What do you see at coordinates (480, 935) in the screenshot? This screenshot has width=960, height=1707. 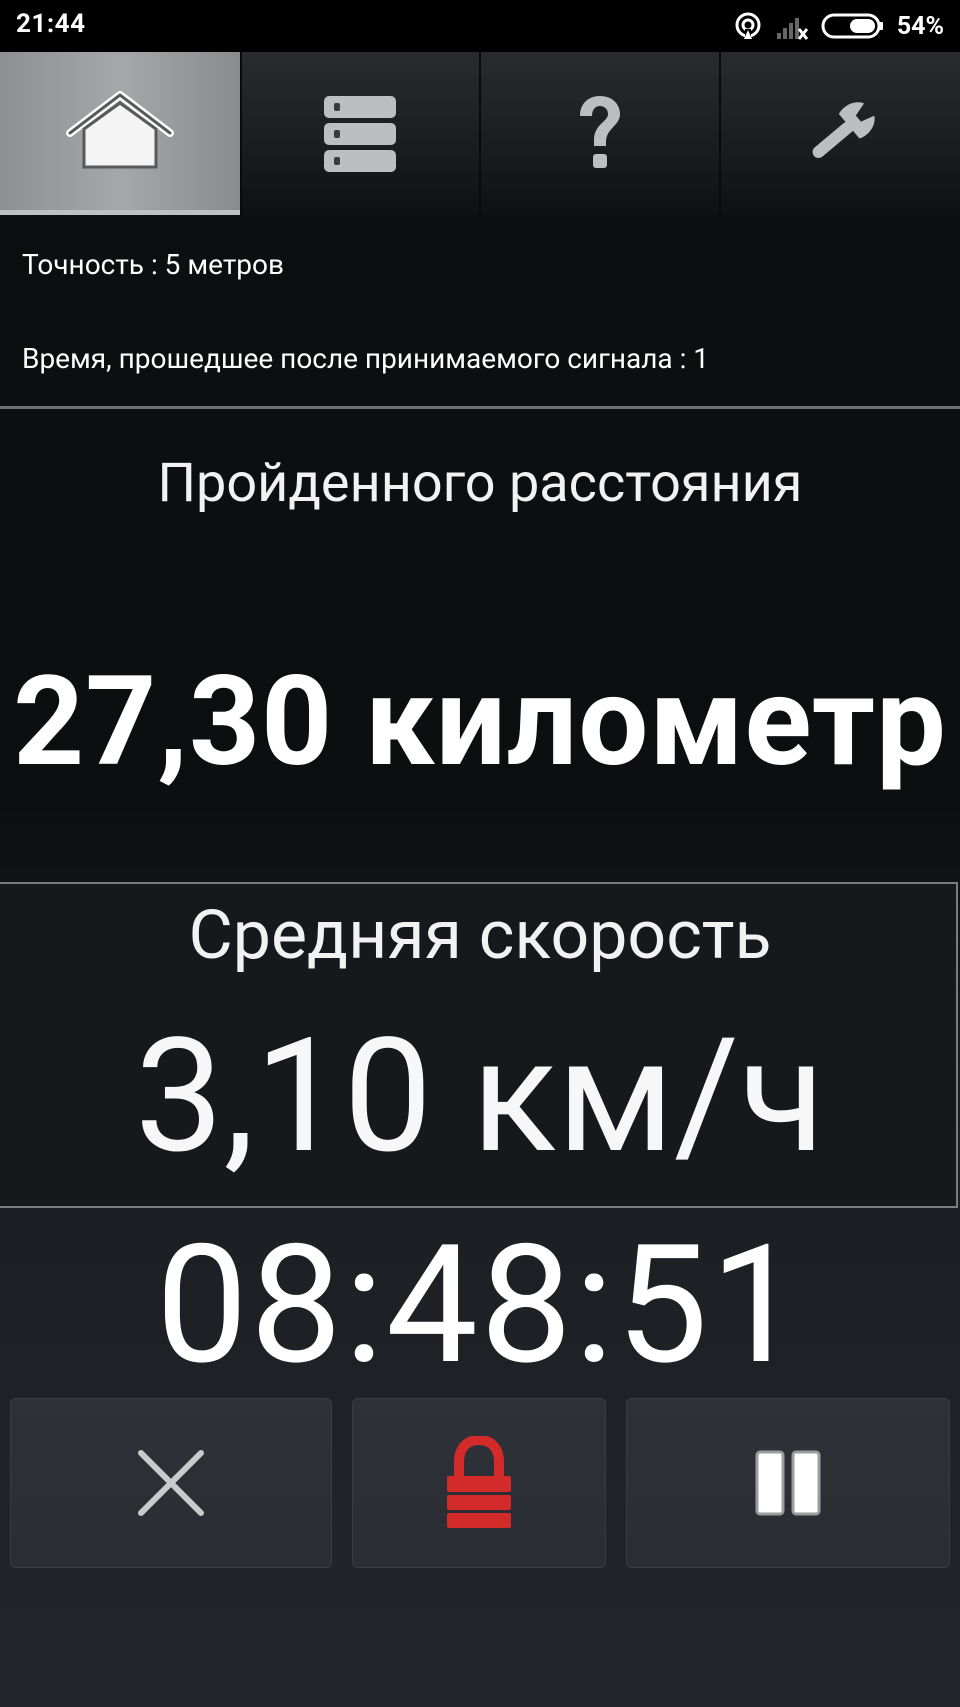 I see `speed-label: Средняя скорость` at bounding box center [480, 935].